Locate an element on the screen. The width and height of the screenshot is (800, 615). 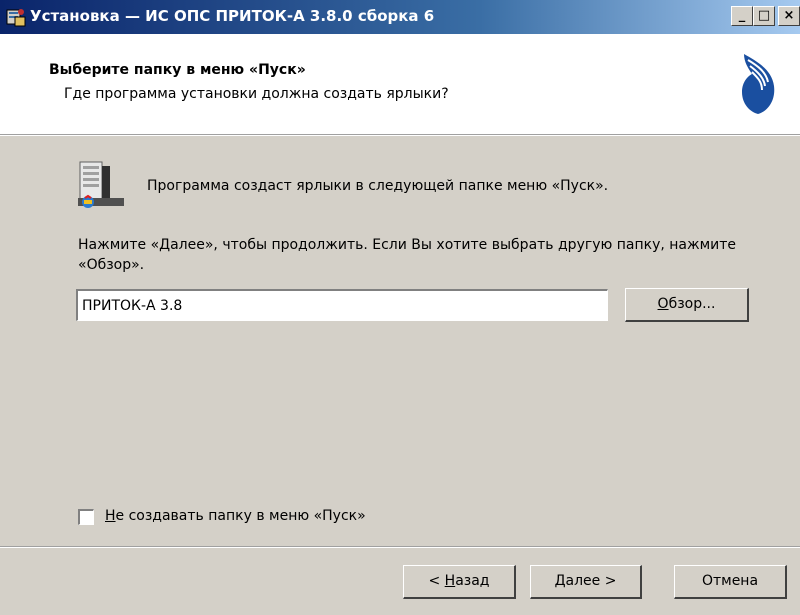
cancel-button: Отмена is located at coordinates (730, 582).